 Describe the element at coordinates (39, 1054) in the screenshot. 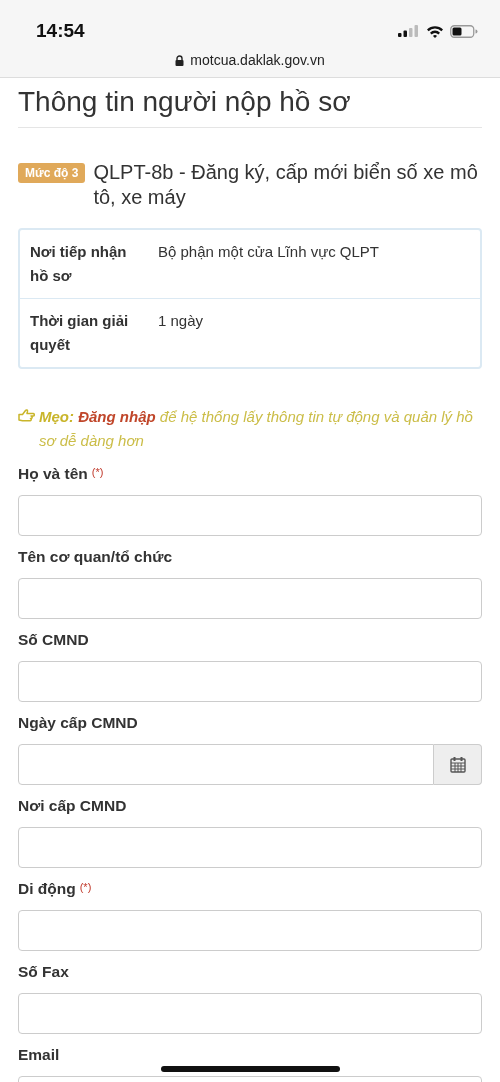

I see `field-label: Email` at that location.